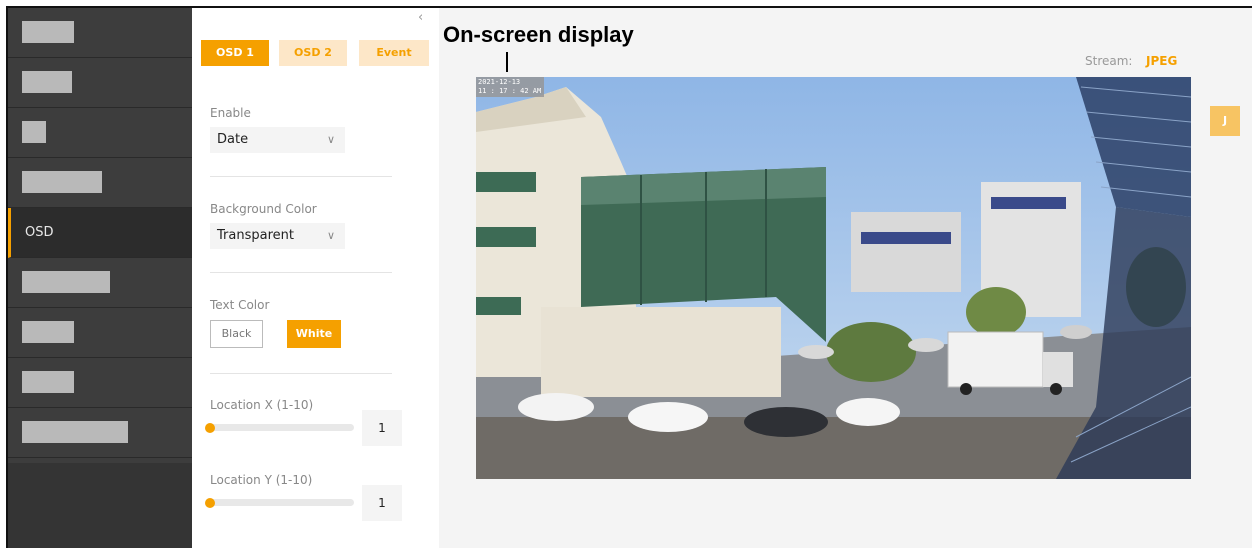  I want to click on enable-label: Enable, so click(230, 113).